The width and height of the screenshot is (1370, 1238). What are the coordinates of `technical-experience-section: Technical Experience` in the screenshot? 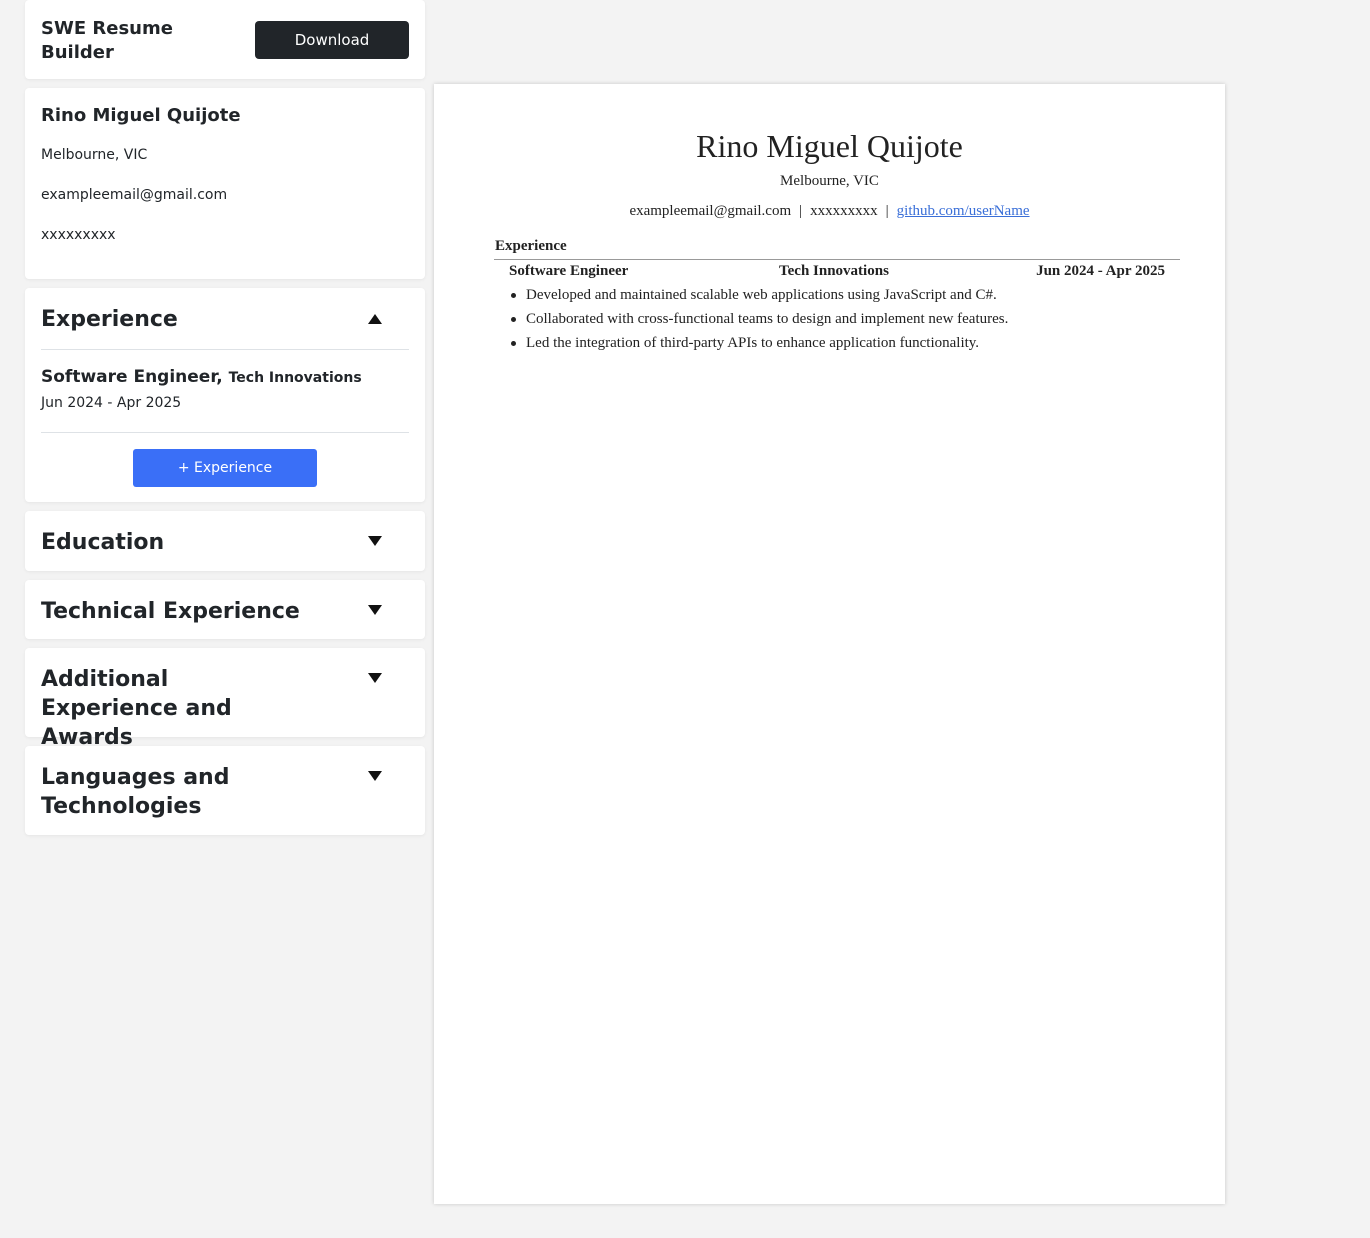 It's located at (225, 609).